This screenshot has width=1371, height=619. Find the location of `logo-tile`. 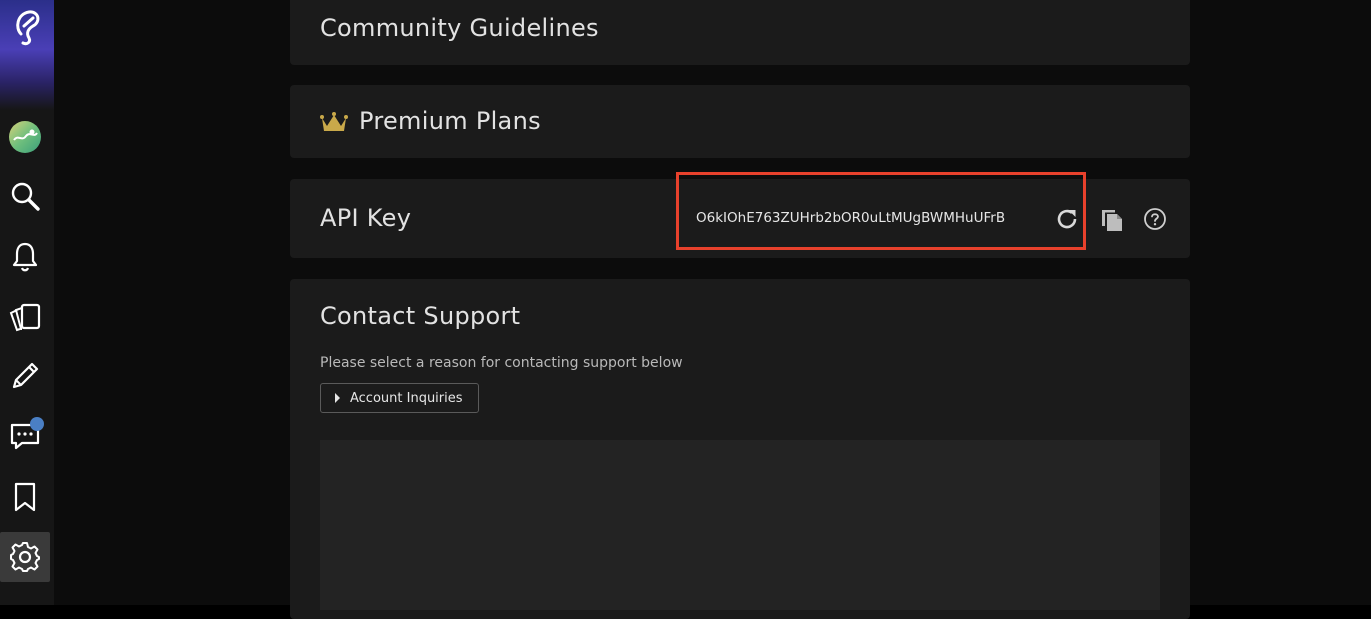

logo-tile is located at coordinates (27, 55).